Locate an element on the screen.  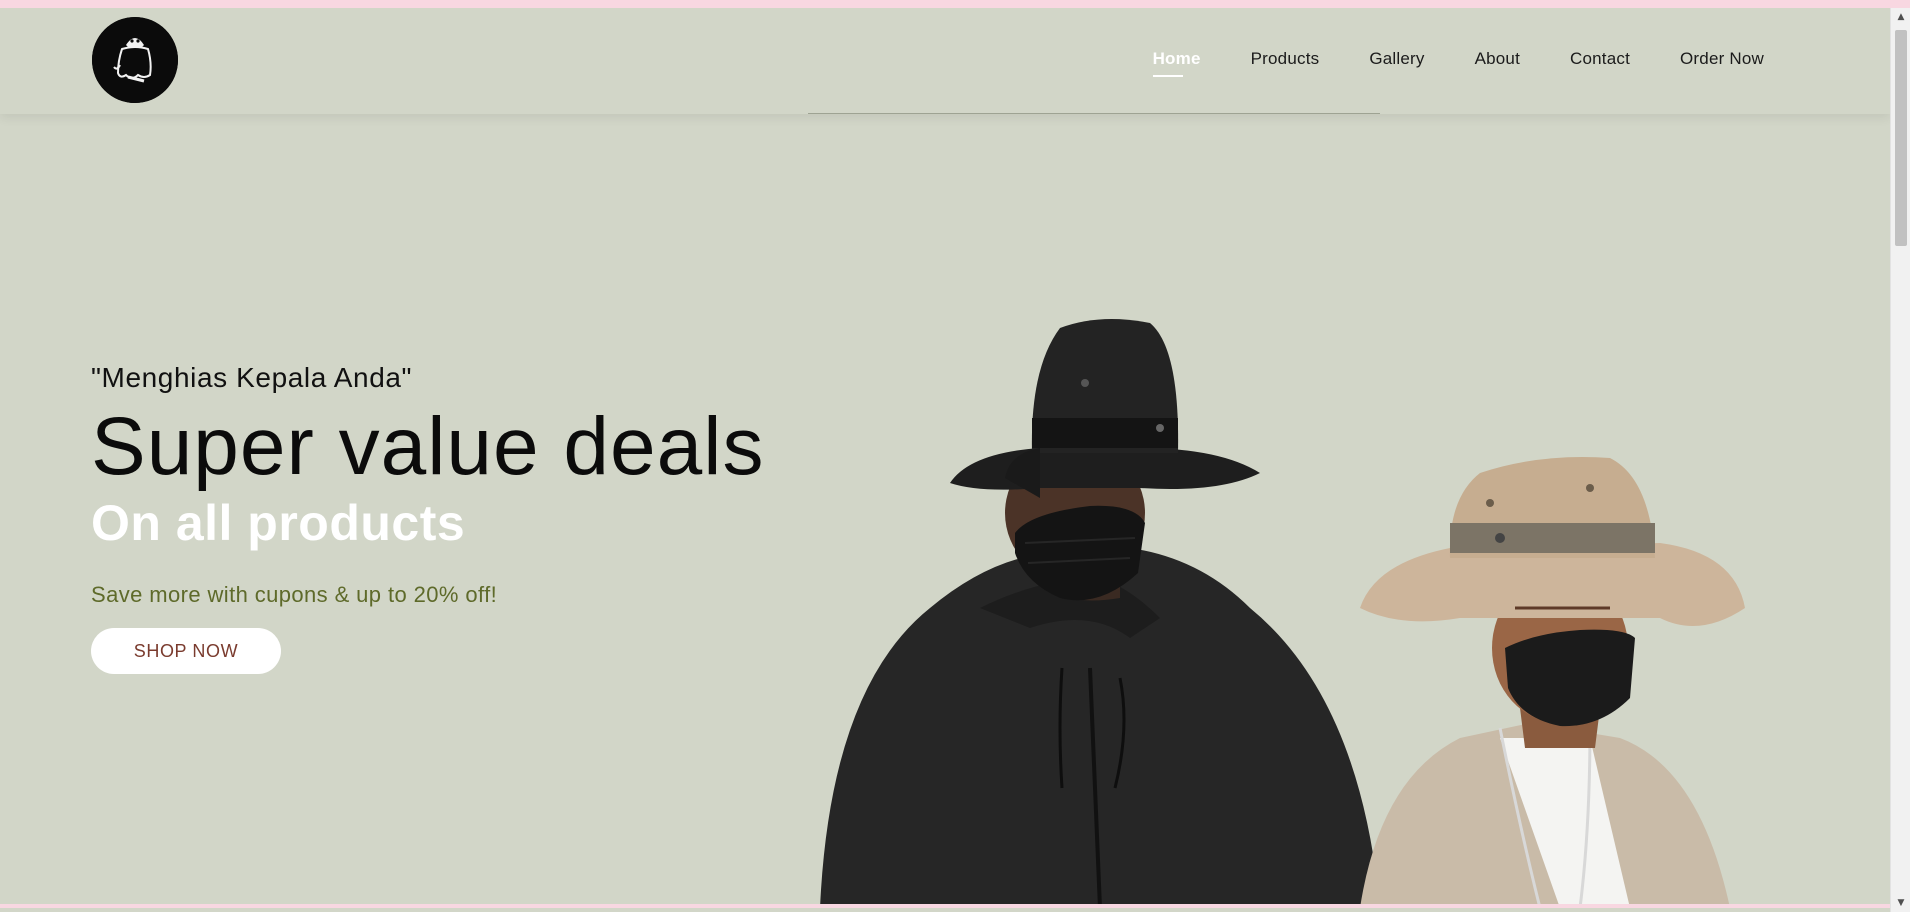
hero-promo: Save more with cupons & up to 20% off! is located at coordinates (294, 594).